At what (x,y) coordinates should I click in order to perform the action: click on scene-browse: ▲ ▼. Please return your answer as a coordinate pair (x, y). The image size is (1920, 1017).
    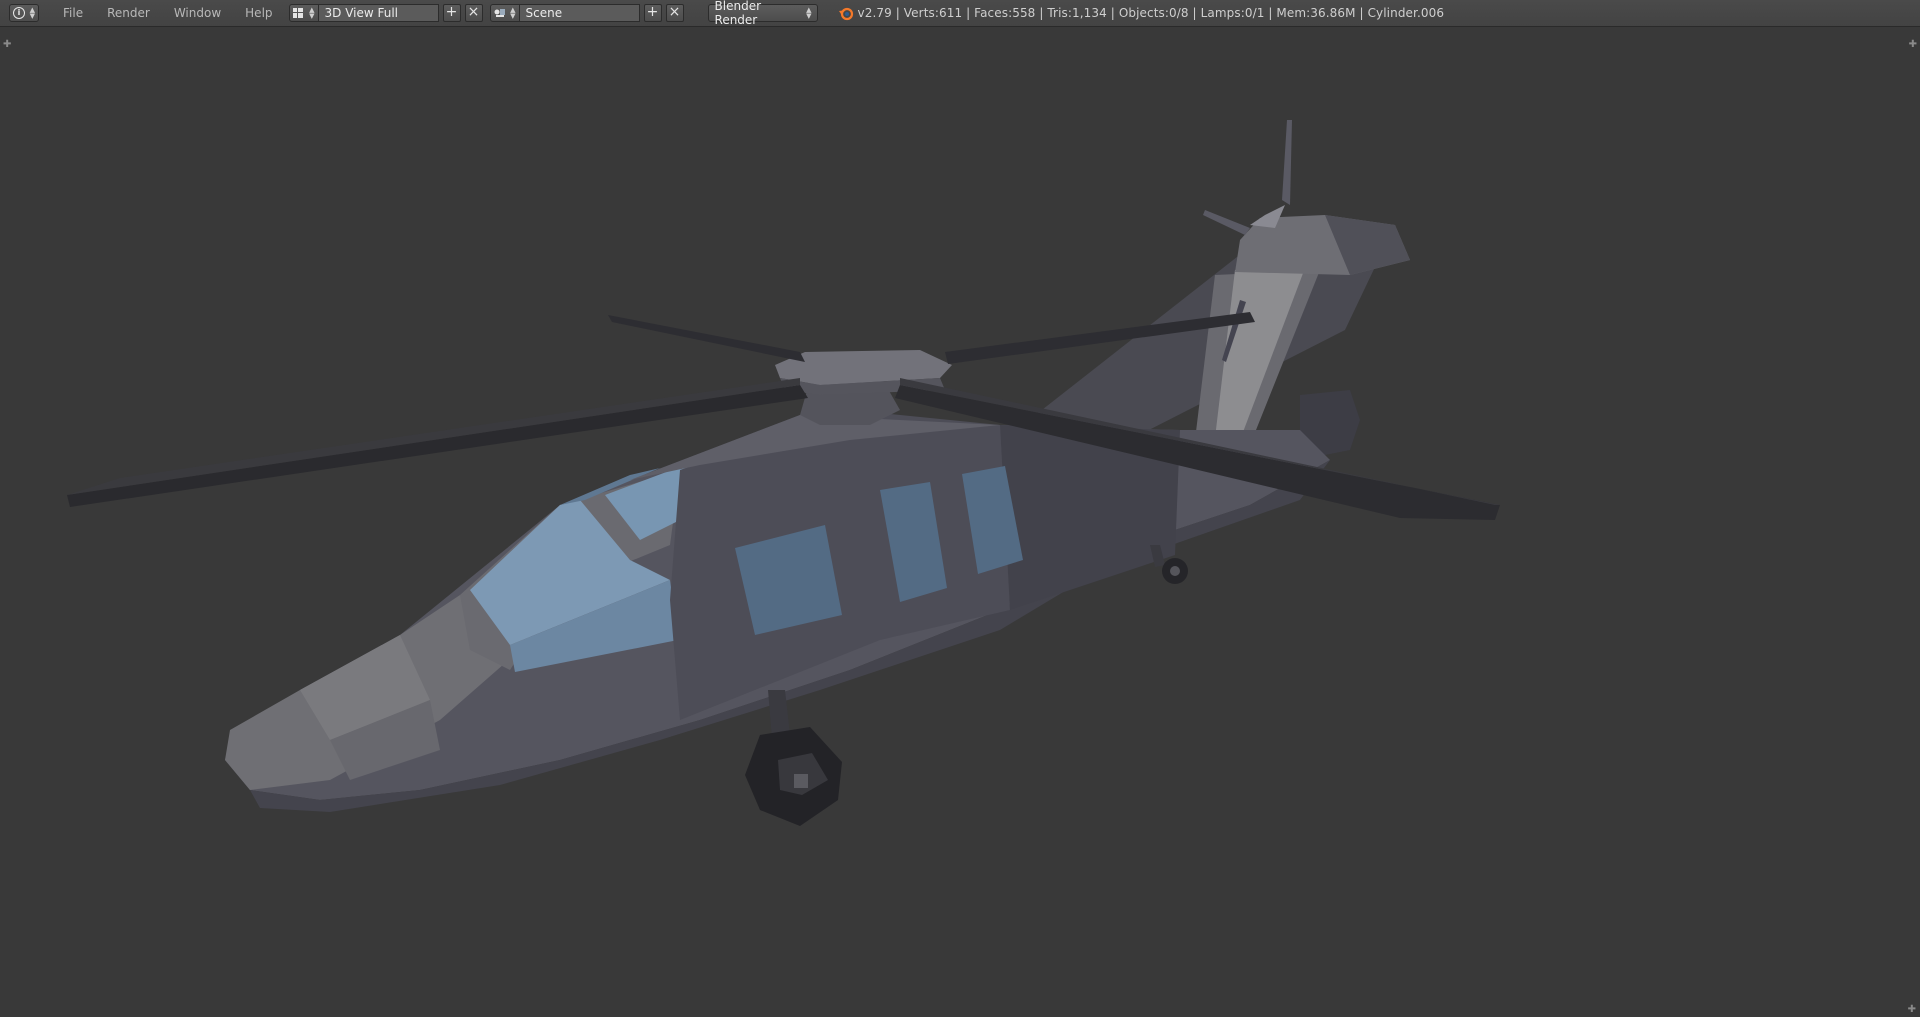
    Looking at the image, I should click on (504, 13).